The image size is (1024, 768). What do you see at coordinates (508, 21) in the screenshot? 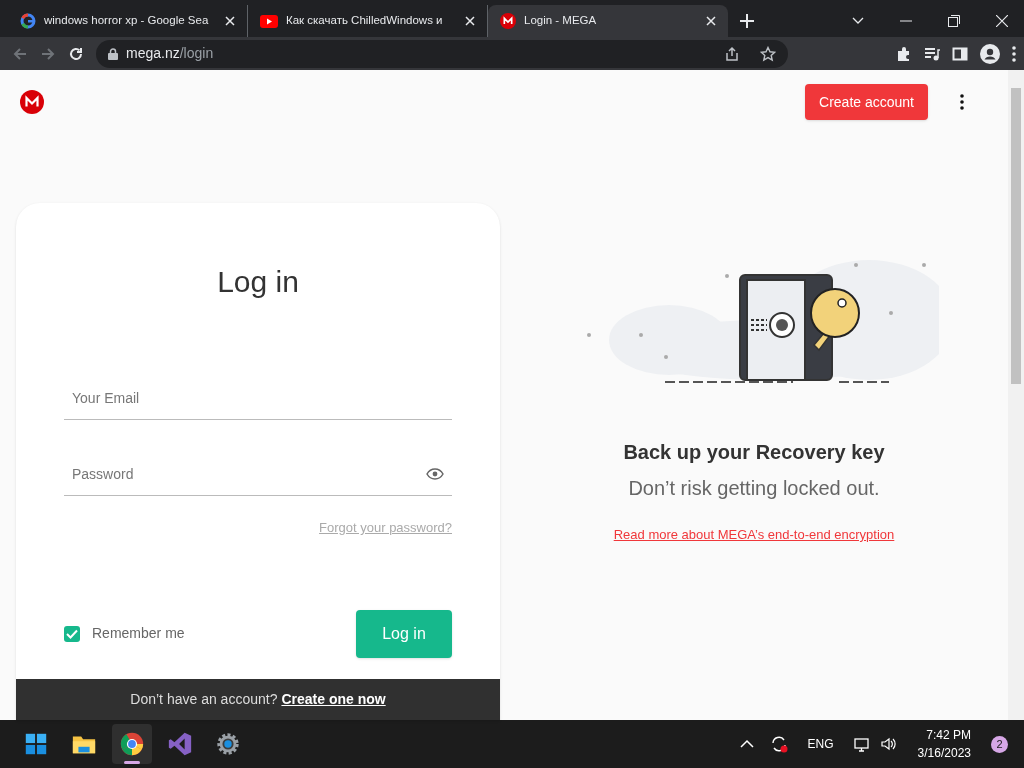
I see `mega-icon` at bounding box center [508, 21].